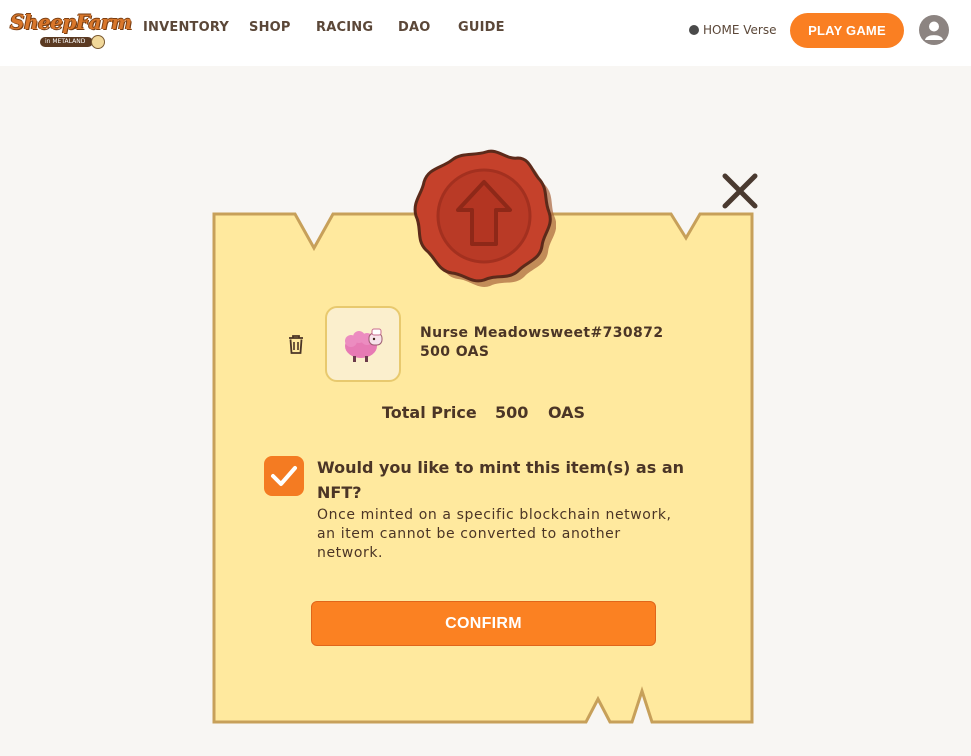 This screenshot has height=756, width=971. What do you see at coordinates (740, 30) in the screenshot?
I see `verse-label: HOME Verse` at bounding box center [740, 30].